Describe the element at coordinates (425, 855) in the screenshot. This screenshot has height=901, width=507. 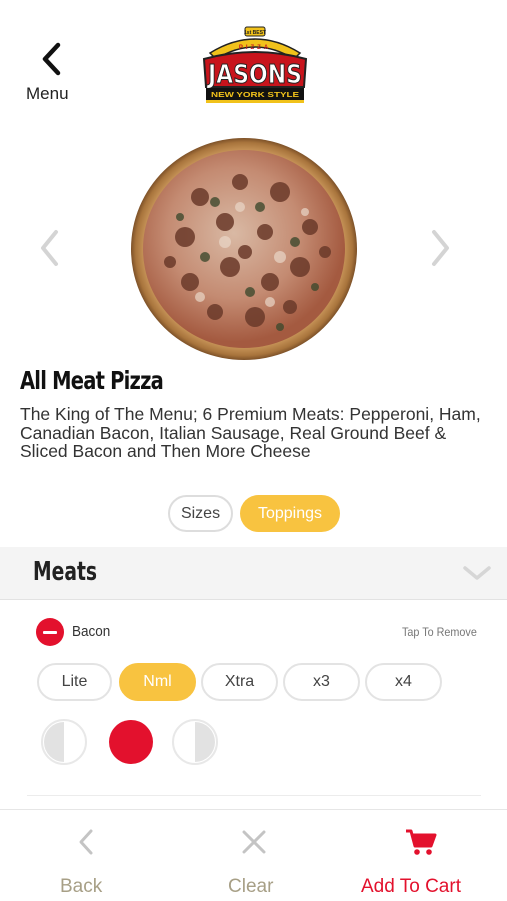
I see `add-to-cart-button: Add To Cart` at that location.